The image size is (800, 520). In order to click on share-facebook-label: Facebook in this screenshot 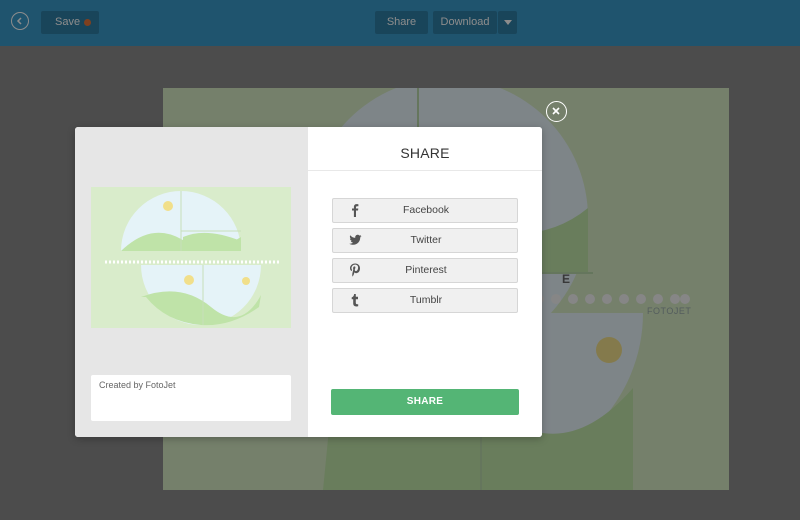, I will do `click(426, 210)`.